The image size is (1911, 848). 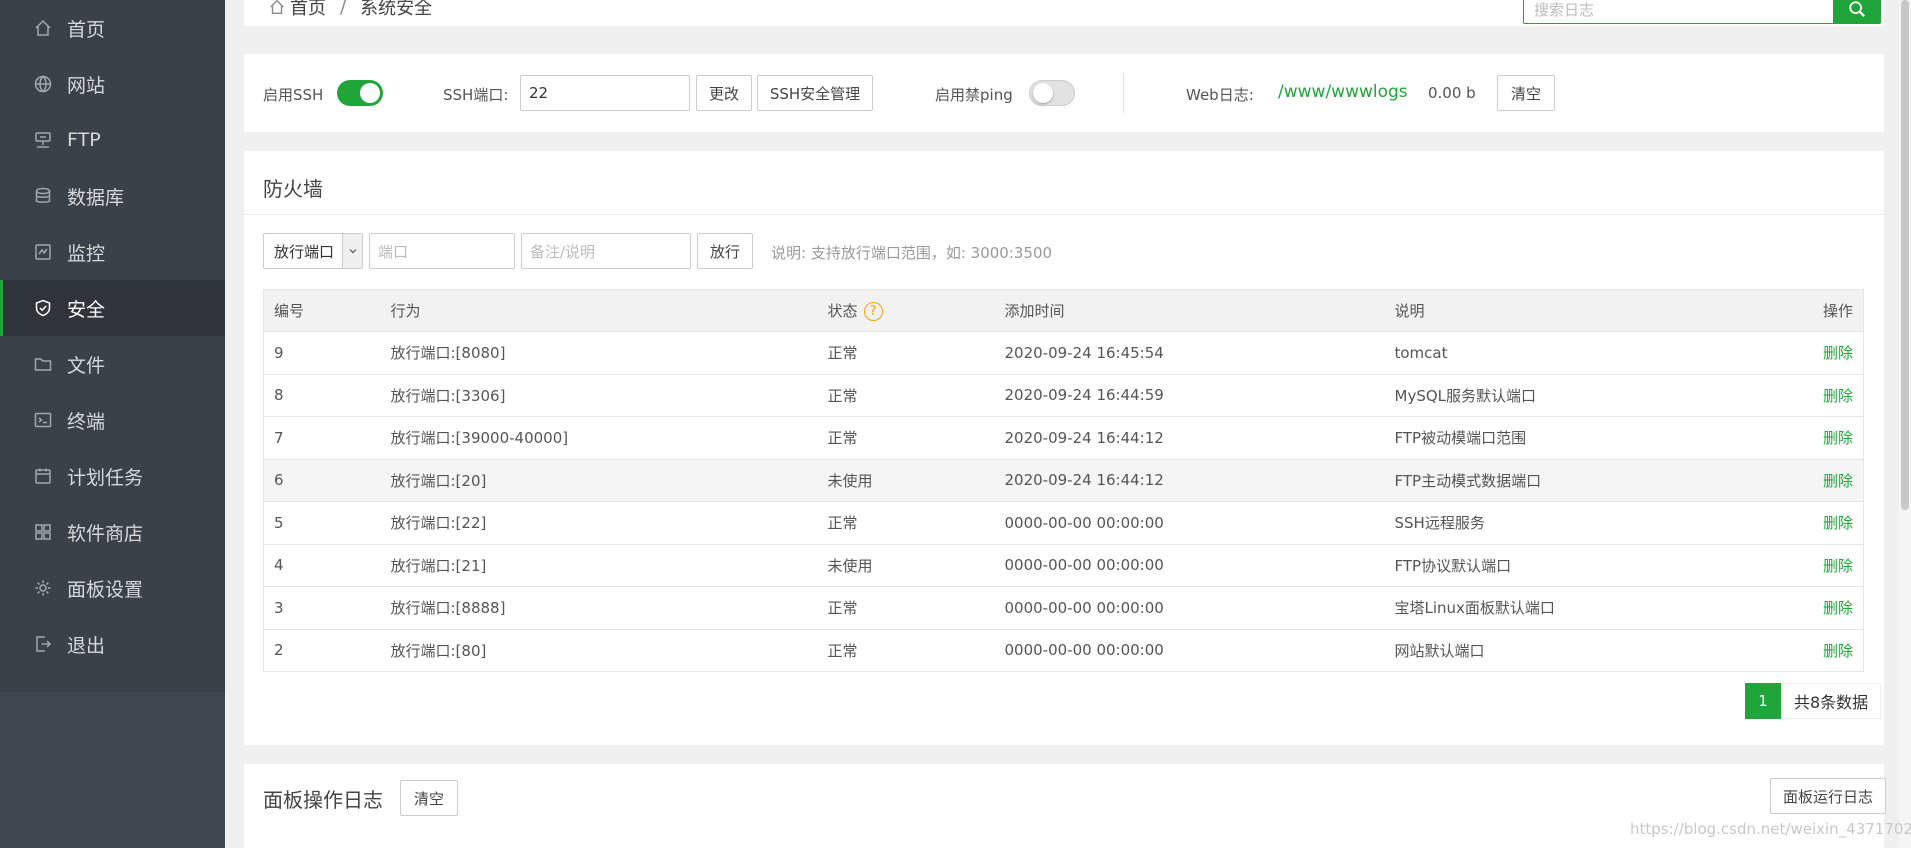 What do you see at coordinates (360, 93) in the screenshot?
I see `ssh-enable-toggle` at bounding box center [360, 93].